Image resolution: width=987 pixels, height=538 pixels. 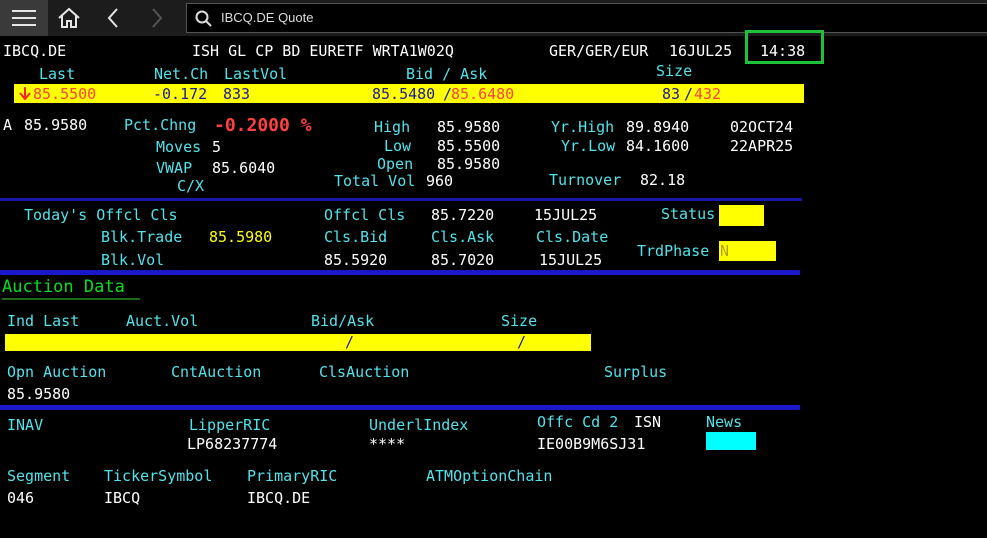 What do you see at coordinates (387, 444) in the screenshot?
I see `underl-value: ****` at bounding box center [387, 444].